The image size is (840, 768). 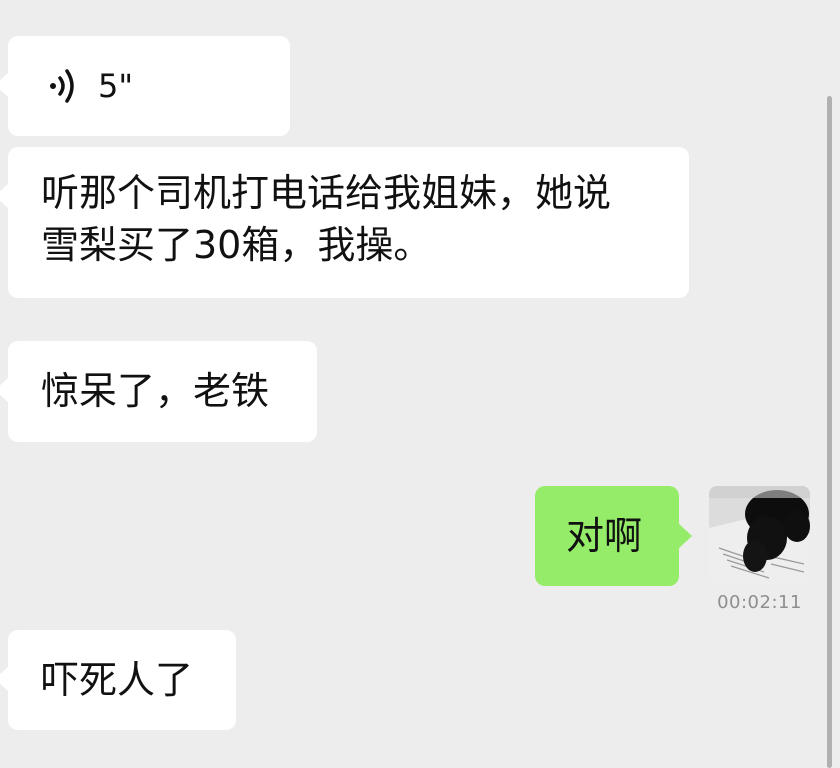 I want to click on message-text: 惊呆了，老铁, so click(x=155, y=391).